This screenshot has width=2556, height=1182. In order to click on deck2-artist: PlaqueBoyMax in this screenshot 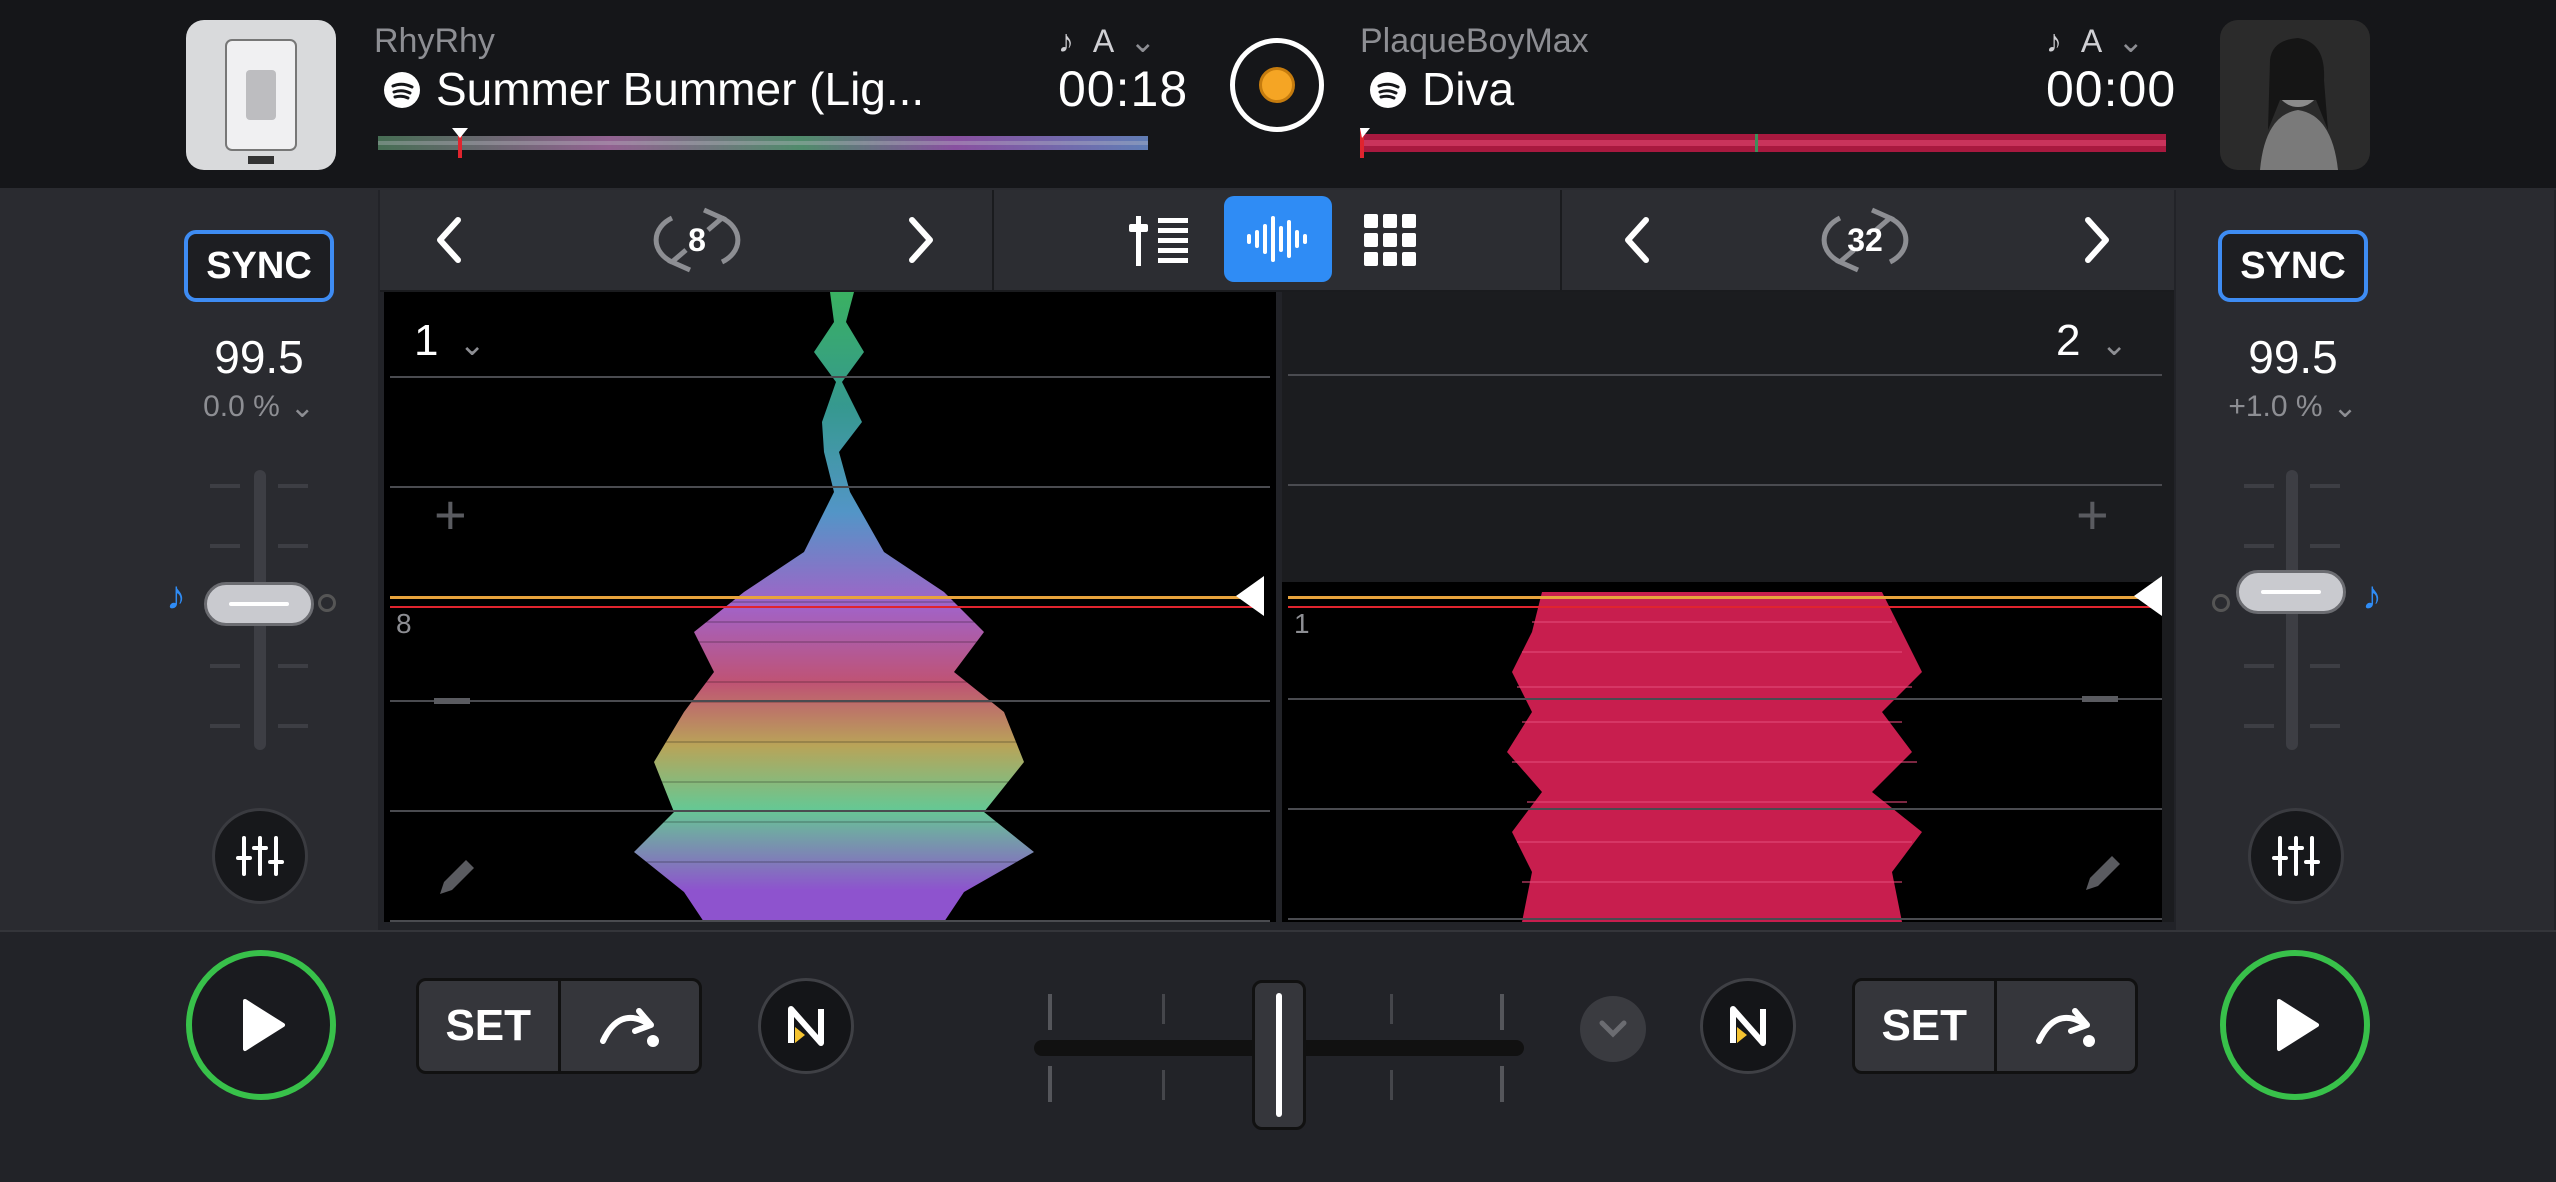, I will do `click(1474, 41)`.